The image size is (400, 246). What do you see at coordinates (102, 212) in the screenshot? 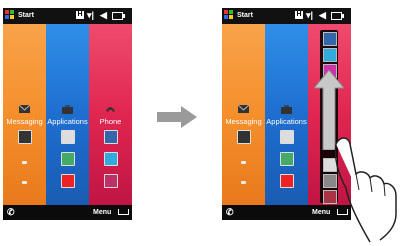
I see `menu-button: Menu` at bounding box center [102, 212].